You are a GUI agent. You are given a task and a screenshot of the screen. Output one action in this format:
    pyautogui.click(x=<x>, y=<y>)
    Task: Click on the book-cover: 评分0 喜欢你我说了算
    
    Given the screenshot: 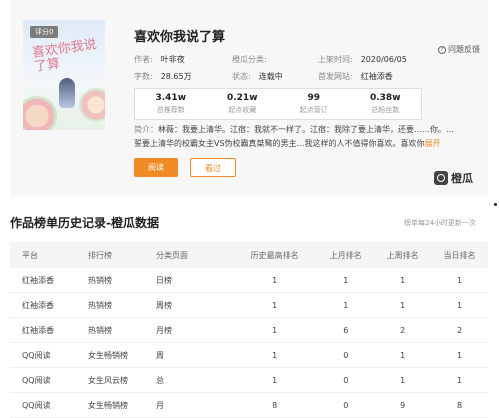 What is the action you would take?
    pyautogui.click(x=64, y=75)
    